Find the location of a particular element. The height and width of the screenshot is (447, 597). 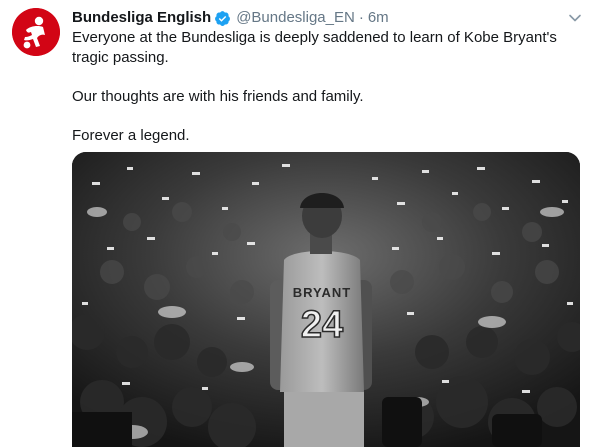

chevron-down-icon is located at coordinates (575, 18).